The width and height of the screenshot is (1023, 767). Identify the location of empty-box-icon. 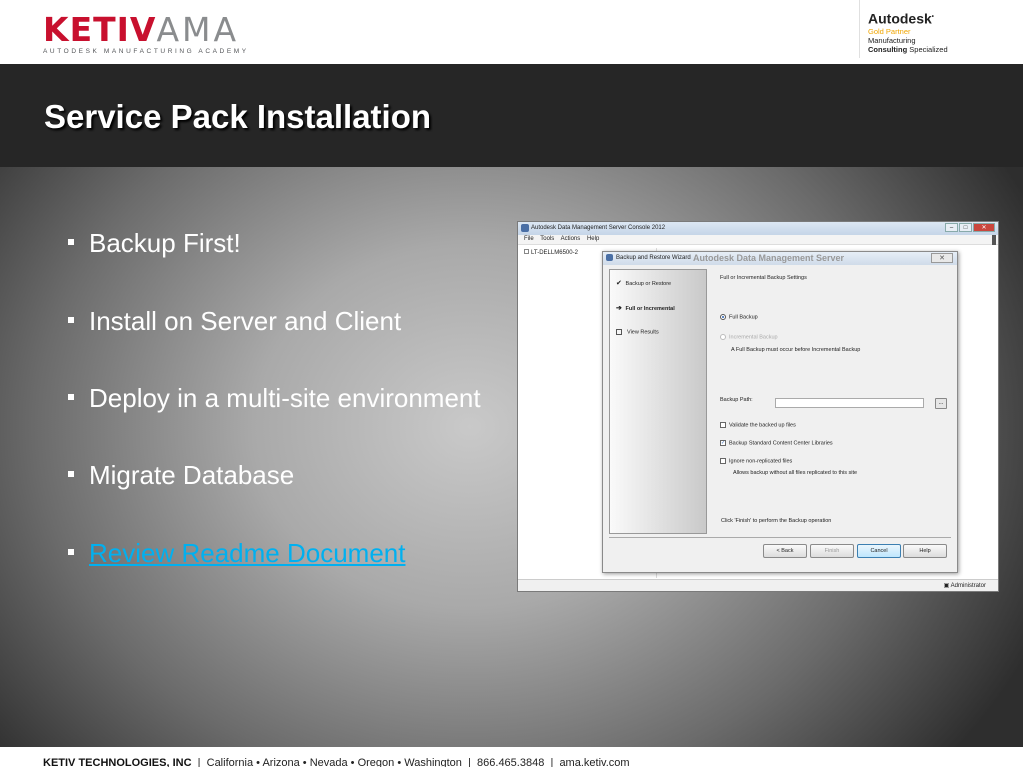
(619, 332).